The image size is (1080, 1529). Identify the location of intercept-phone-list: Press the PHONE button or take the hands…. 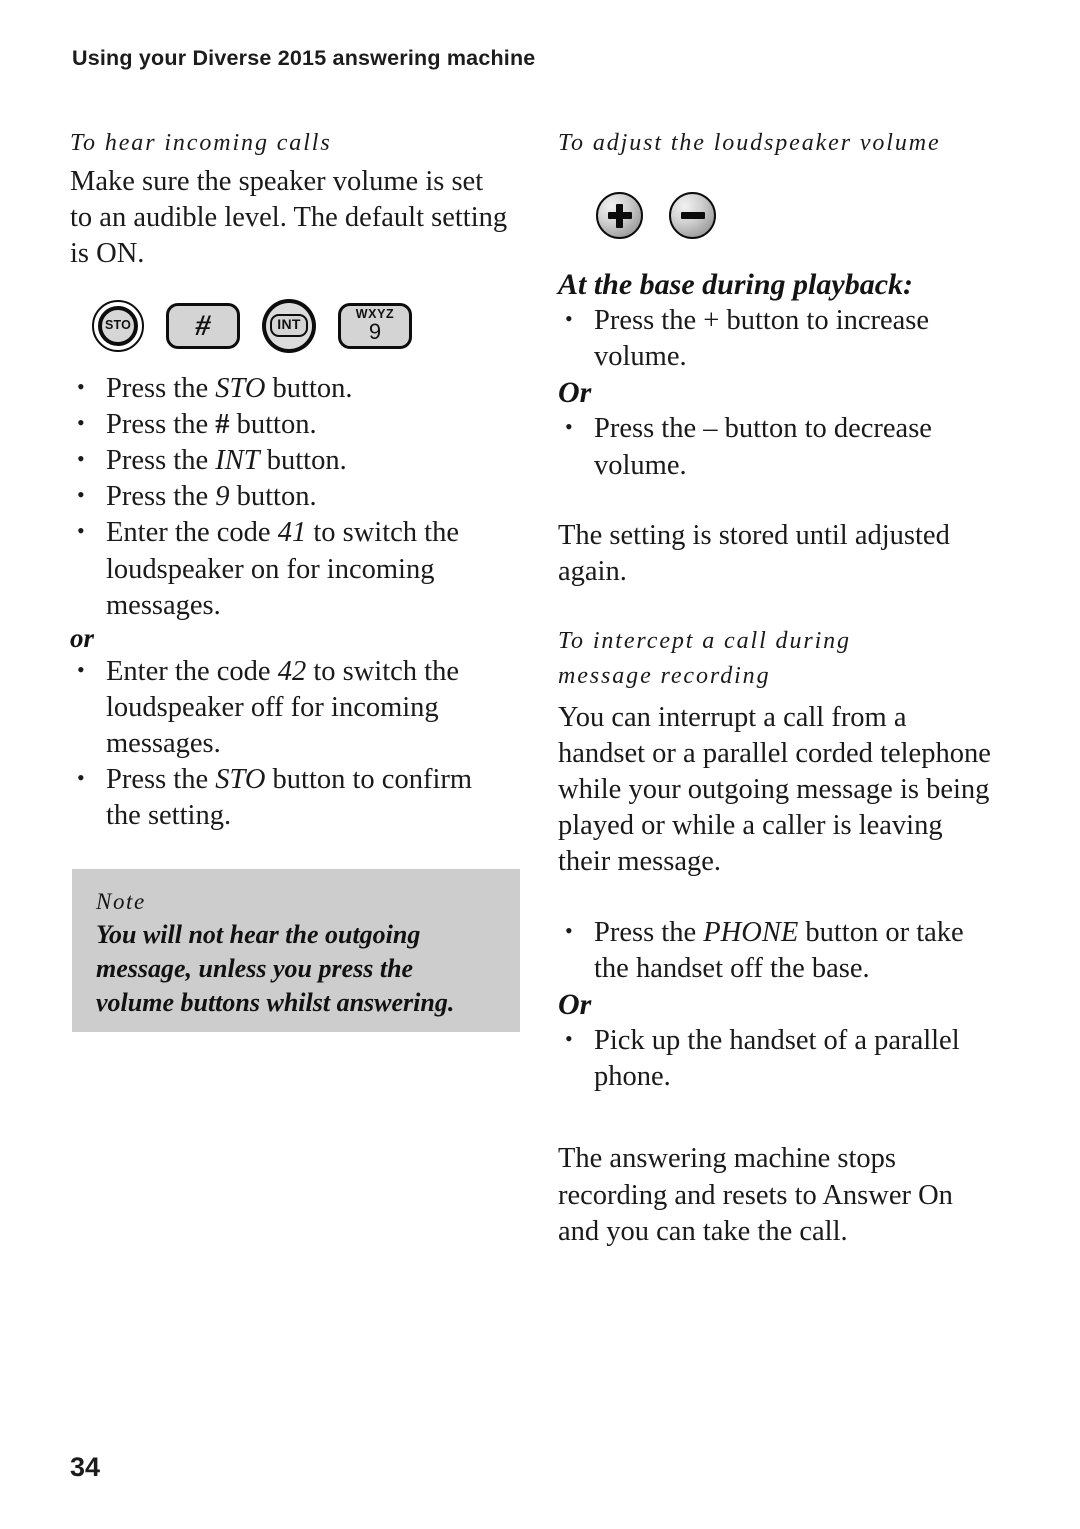
(778, 950).